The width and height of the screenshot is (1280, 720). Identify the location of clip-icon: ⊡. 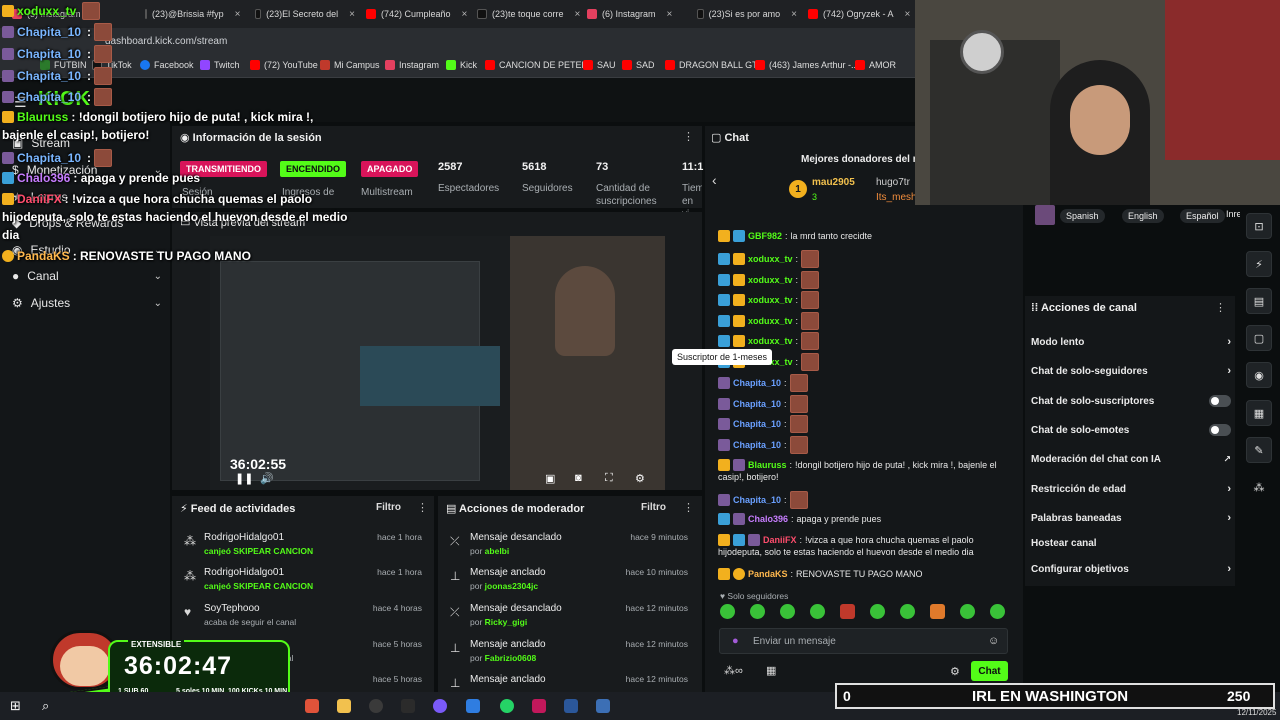
(1259, 226).